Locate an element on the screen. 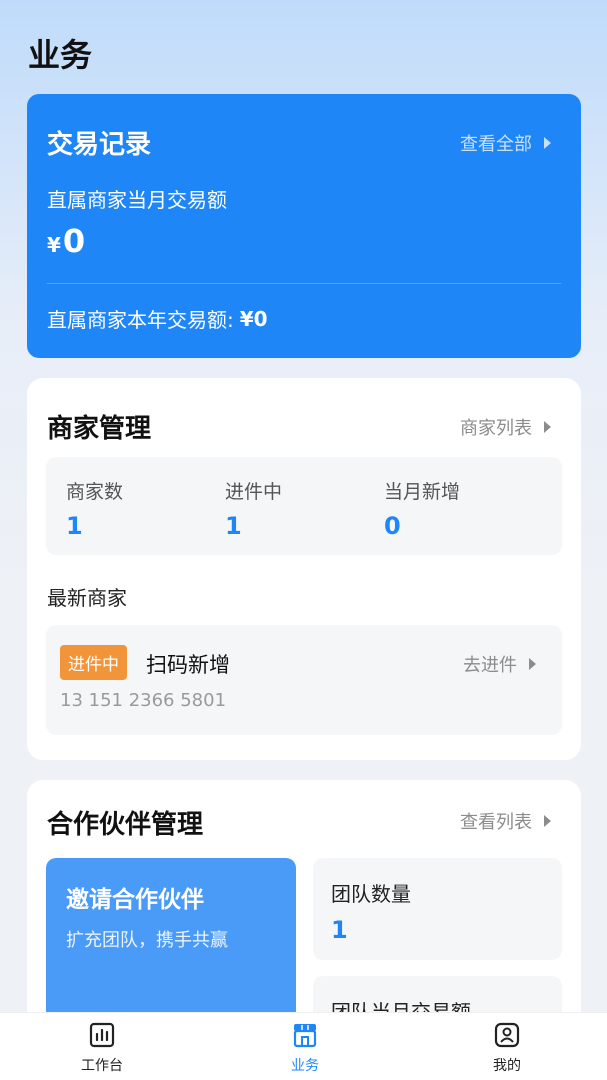  nav-label: 工作台 is located at coordinates (102, 1066).